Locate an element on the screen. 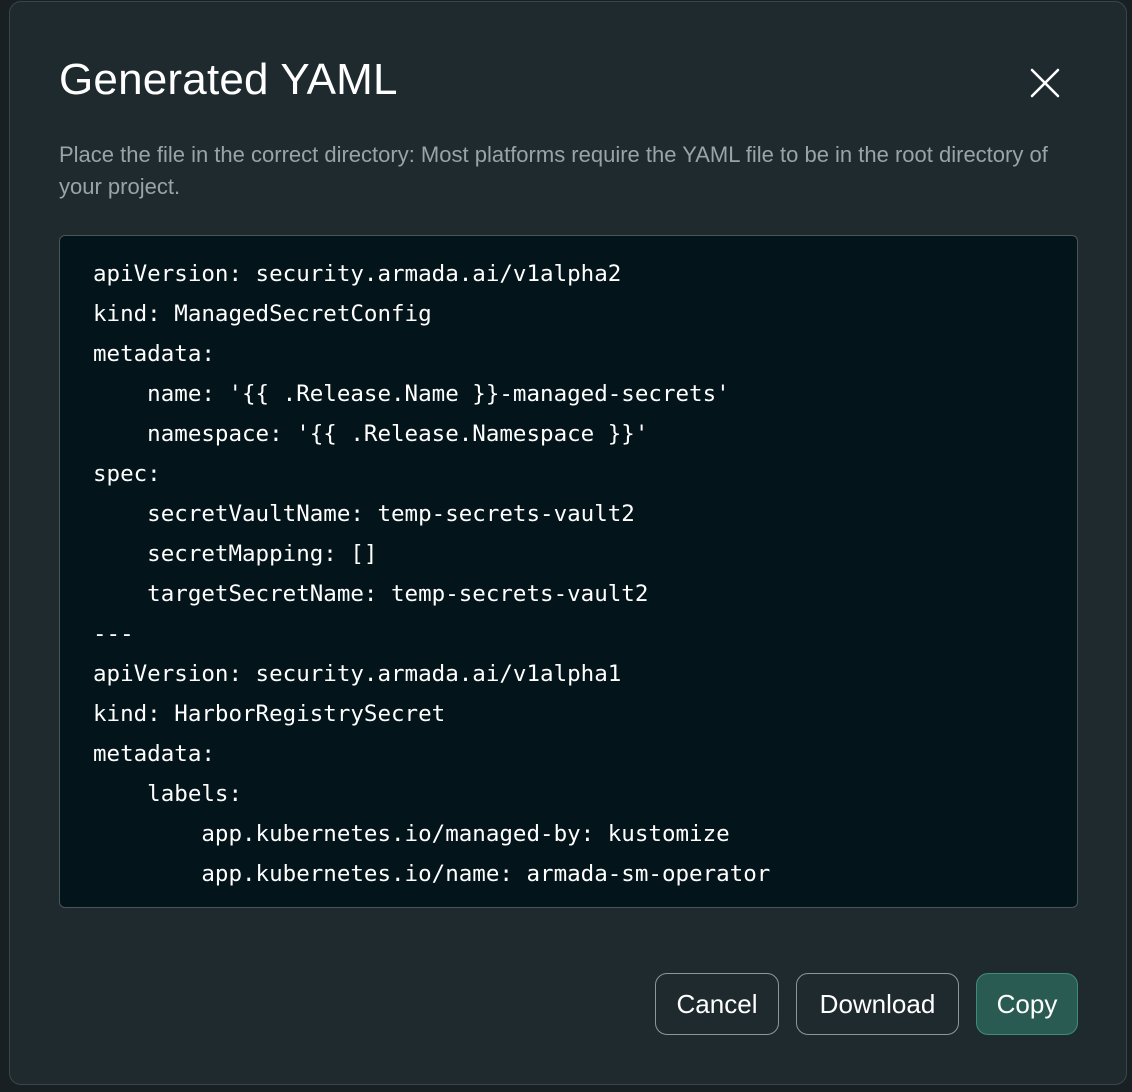  yaml-line: kind: HarborRegistrySecret is located at coordinates (269, 714).